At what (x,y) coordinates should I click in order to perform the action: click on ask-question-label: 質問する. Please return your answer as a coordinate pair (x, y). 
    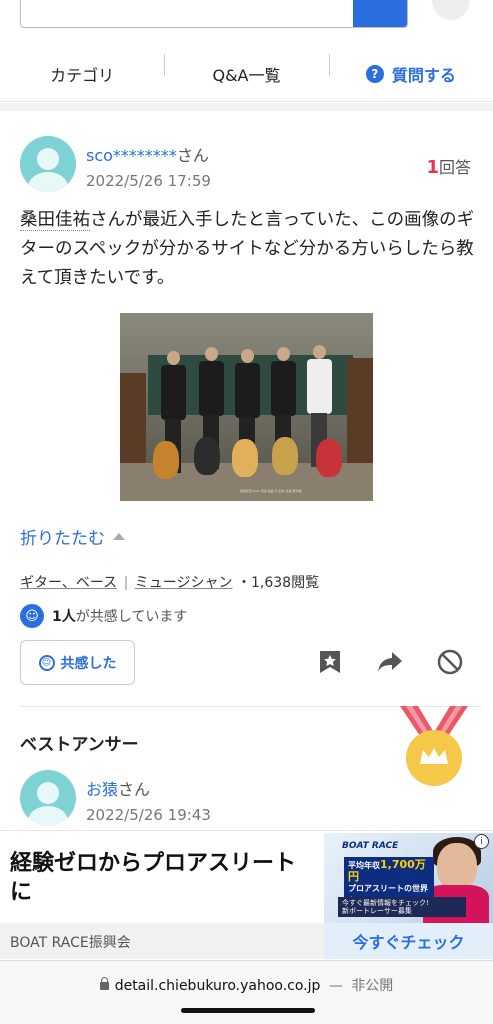
    Looking at the image, I should click on (423, 75).